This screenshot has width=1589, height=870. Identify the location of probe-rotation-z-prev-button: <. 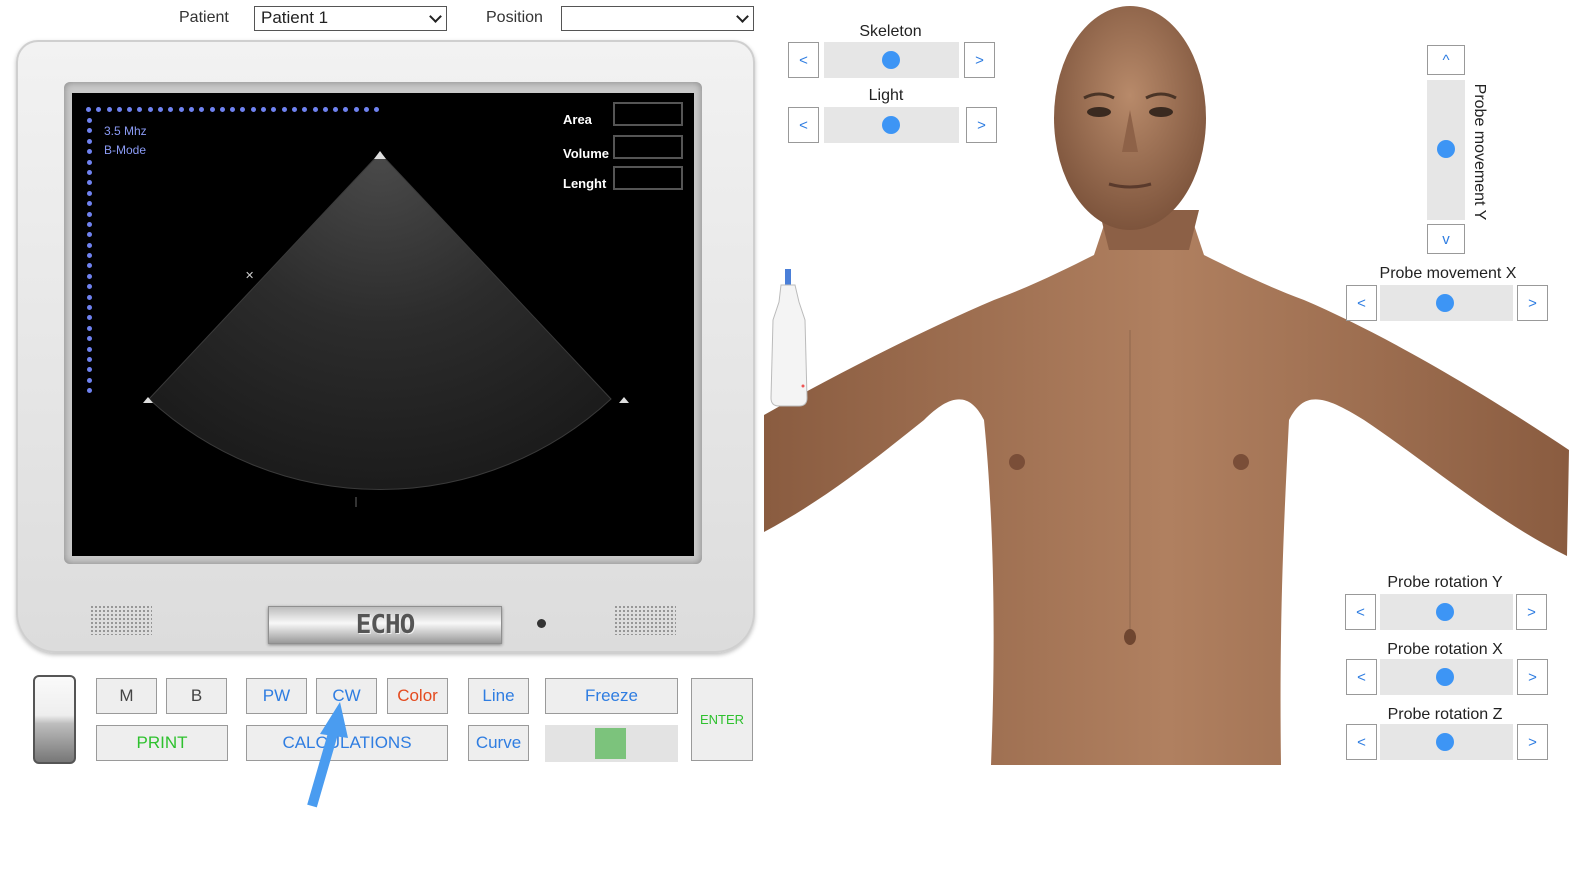
(1361, 742).